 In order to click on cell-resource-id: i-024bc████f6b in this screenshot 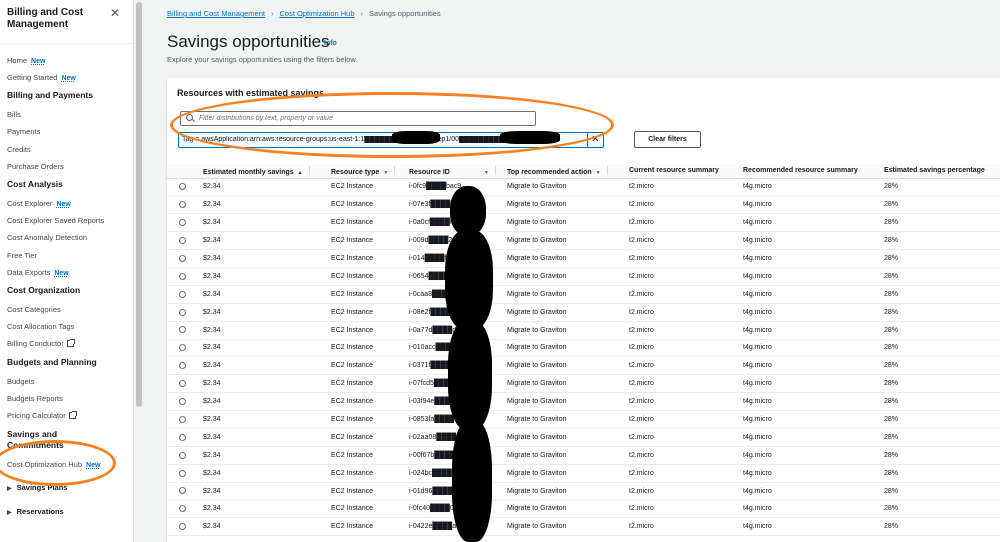, I will do `click(454, 473)`.